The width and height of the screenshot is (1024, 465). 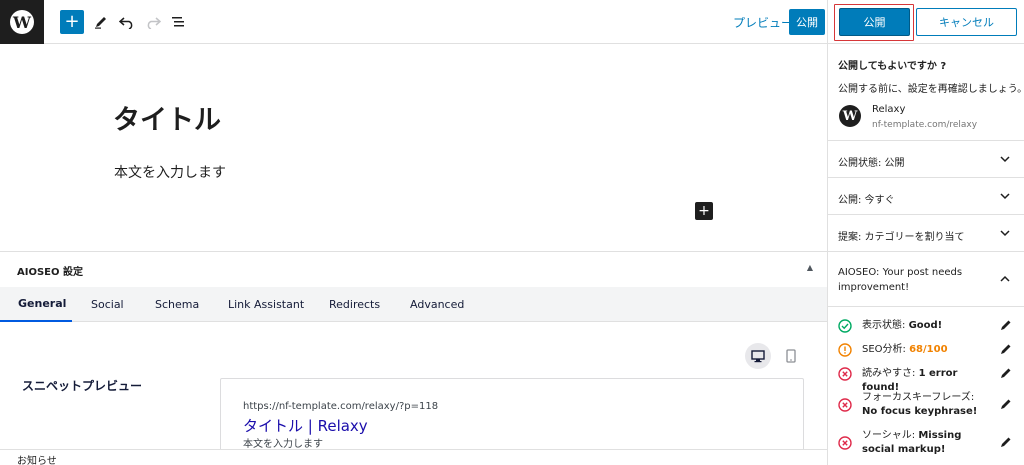 What do you see at coordinates (50, 272) in the screenshot?
I see `metabox-title: AIOSEO 設定` at bounding box center [50, 272].